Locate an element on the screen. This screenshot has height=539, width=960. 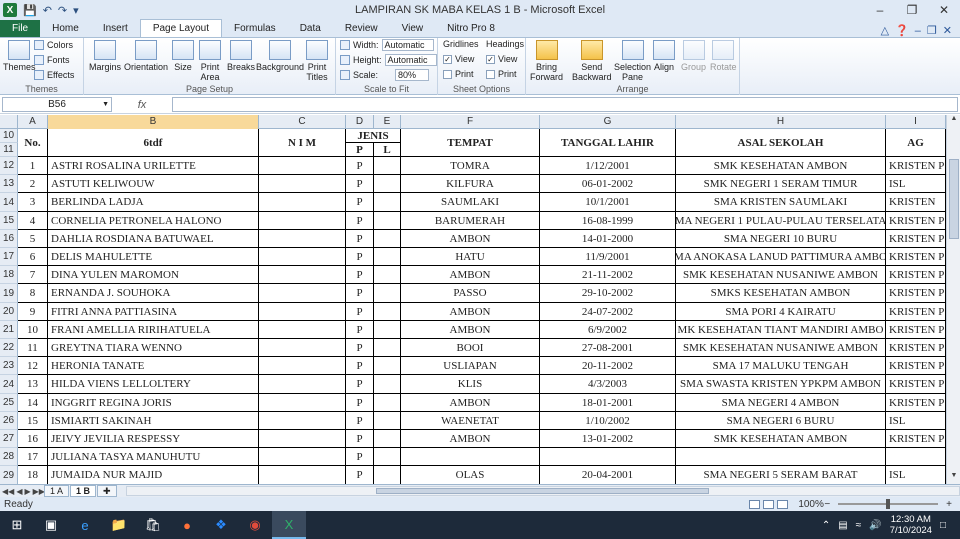
first-sheet-icon: ◀◀ is located at coordinates (8, 491).